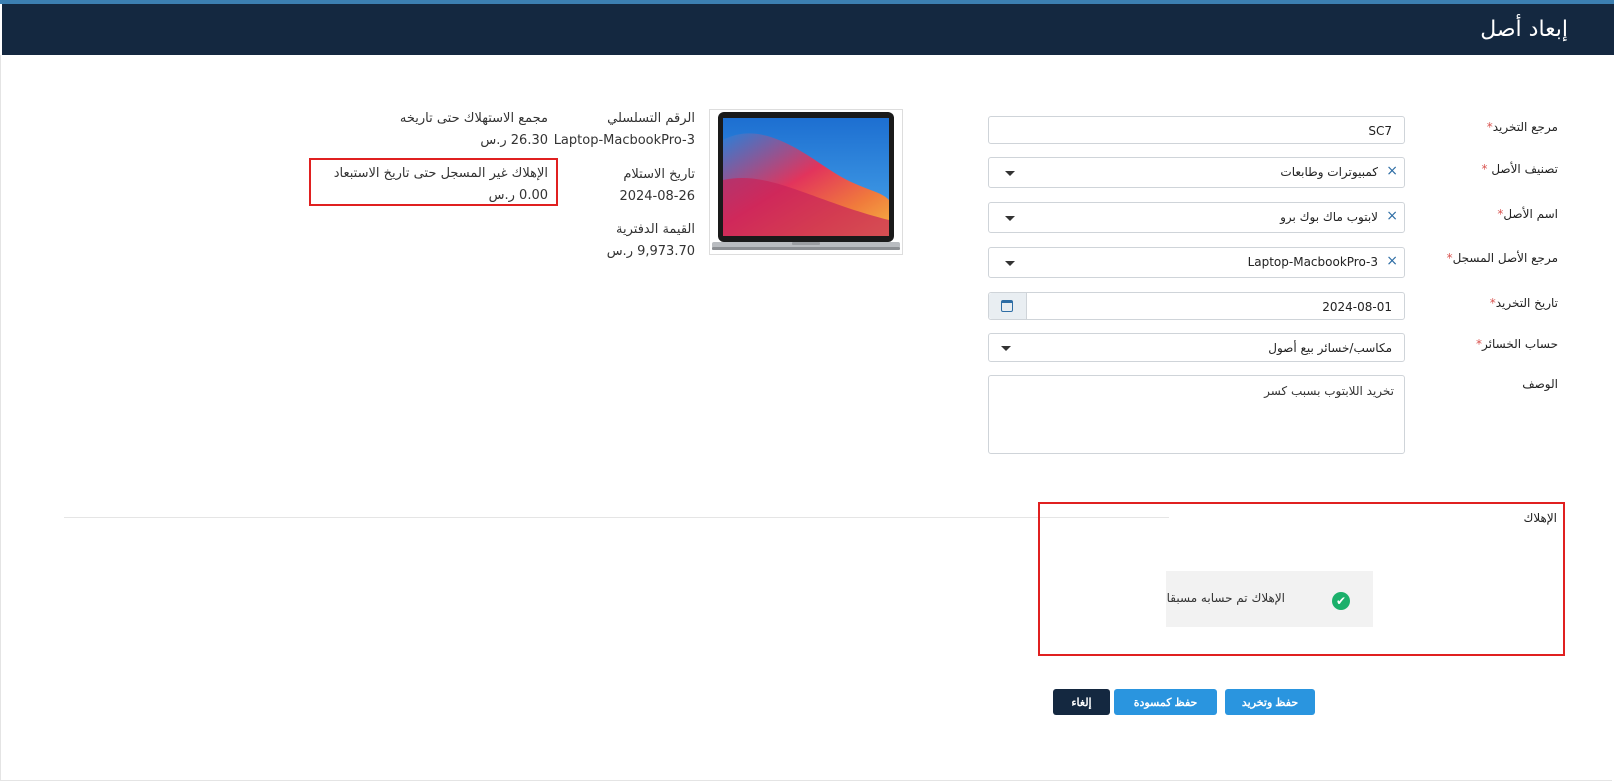 This screenshot has height=784, width=1614. Describe the element at coordinates (1527, 214) in the screenshot. I see `asset-name-label: اسم الأصل*` at that location.